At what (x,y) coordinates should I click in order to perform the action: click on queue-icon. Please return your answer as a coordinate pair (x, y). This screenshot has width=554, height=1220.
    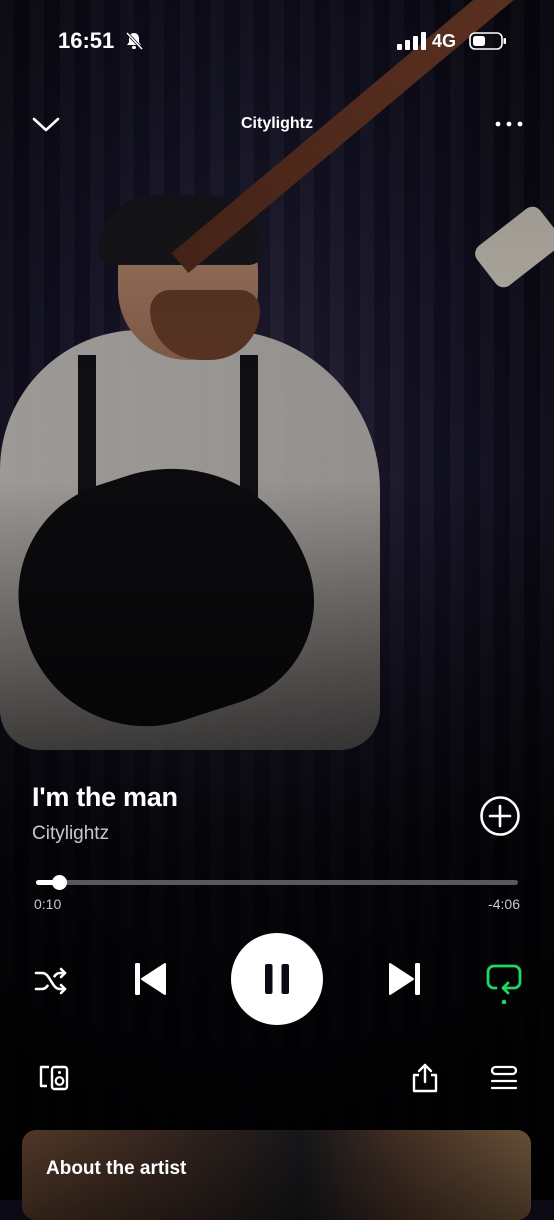
    Looking at the image, I should click on (504, 1078).